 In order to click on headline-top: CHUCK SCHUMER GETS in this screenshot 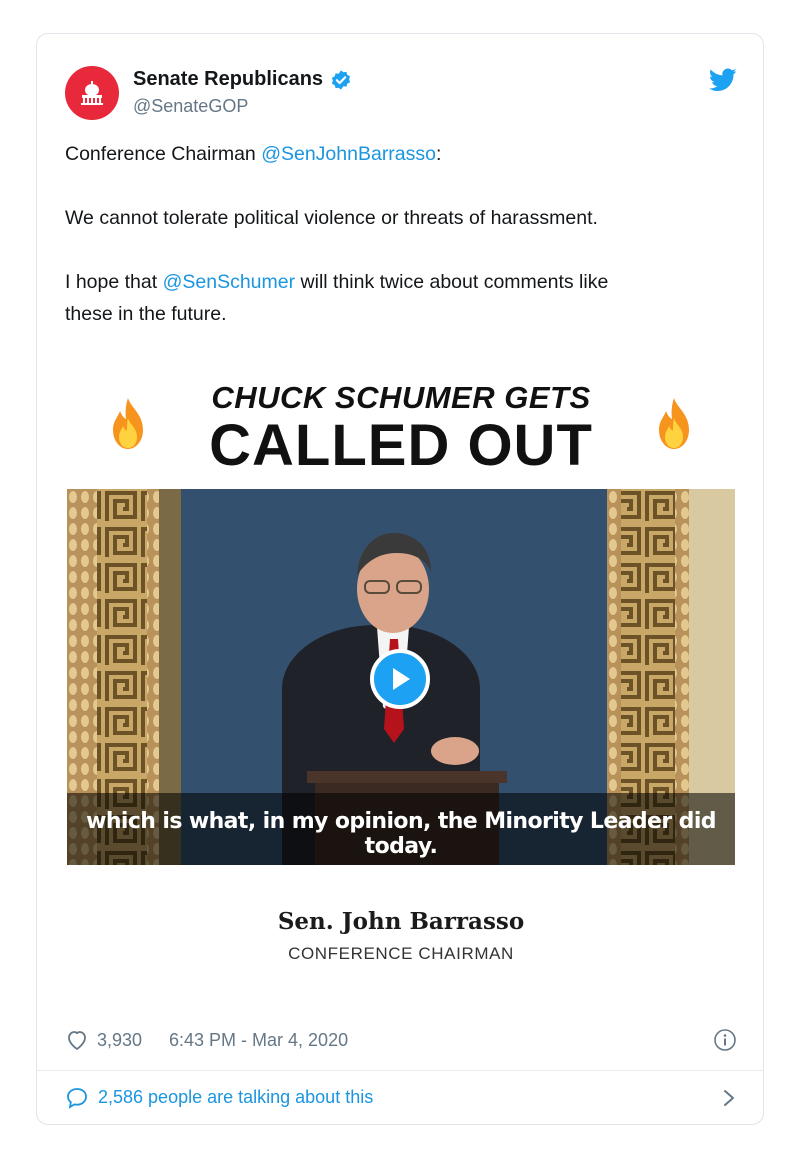, I will do `click(401, 398)`.